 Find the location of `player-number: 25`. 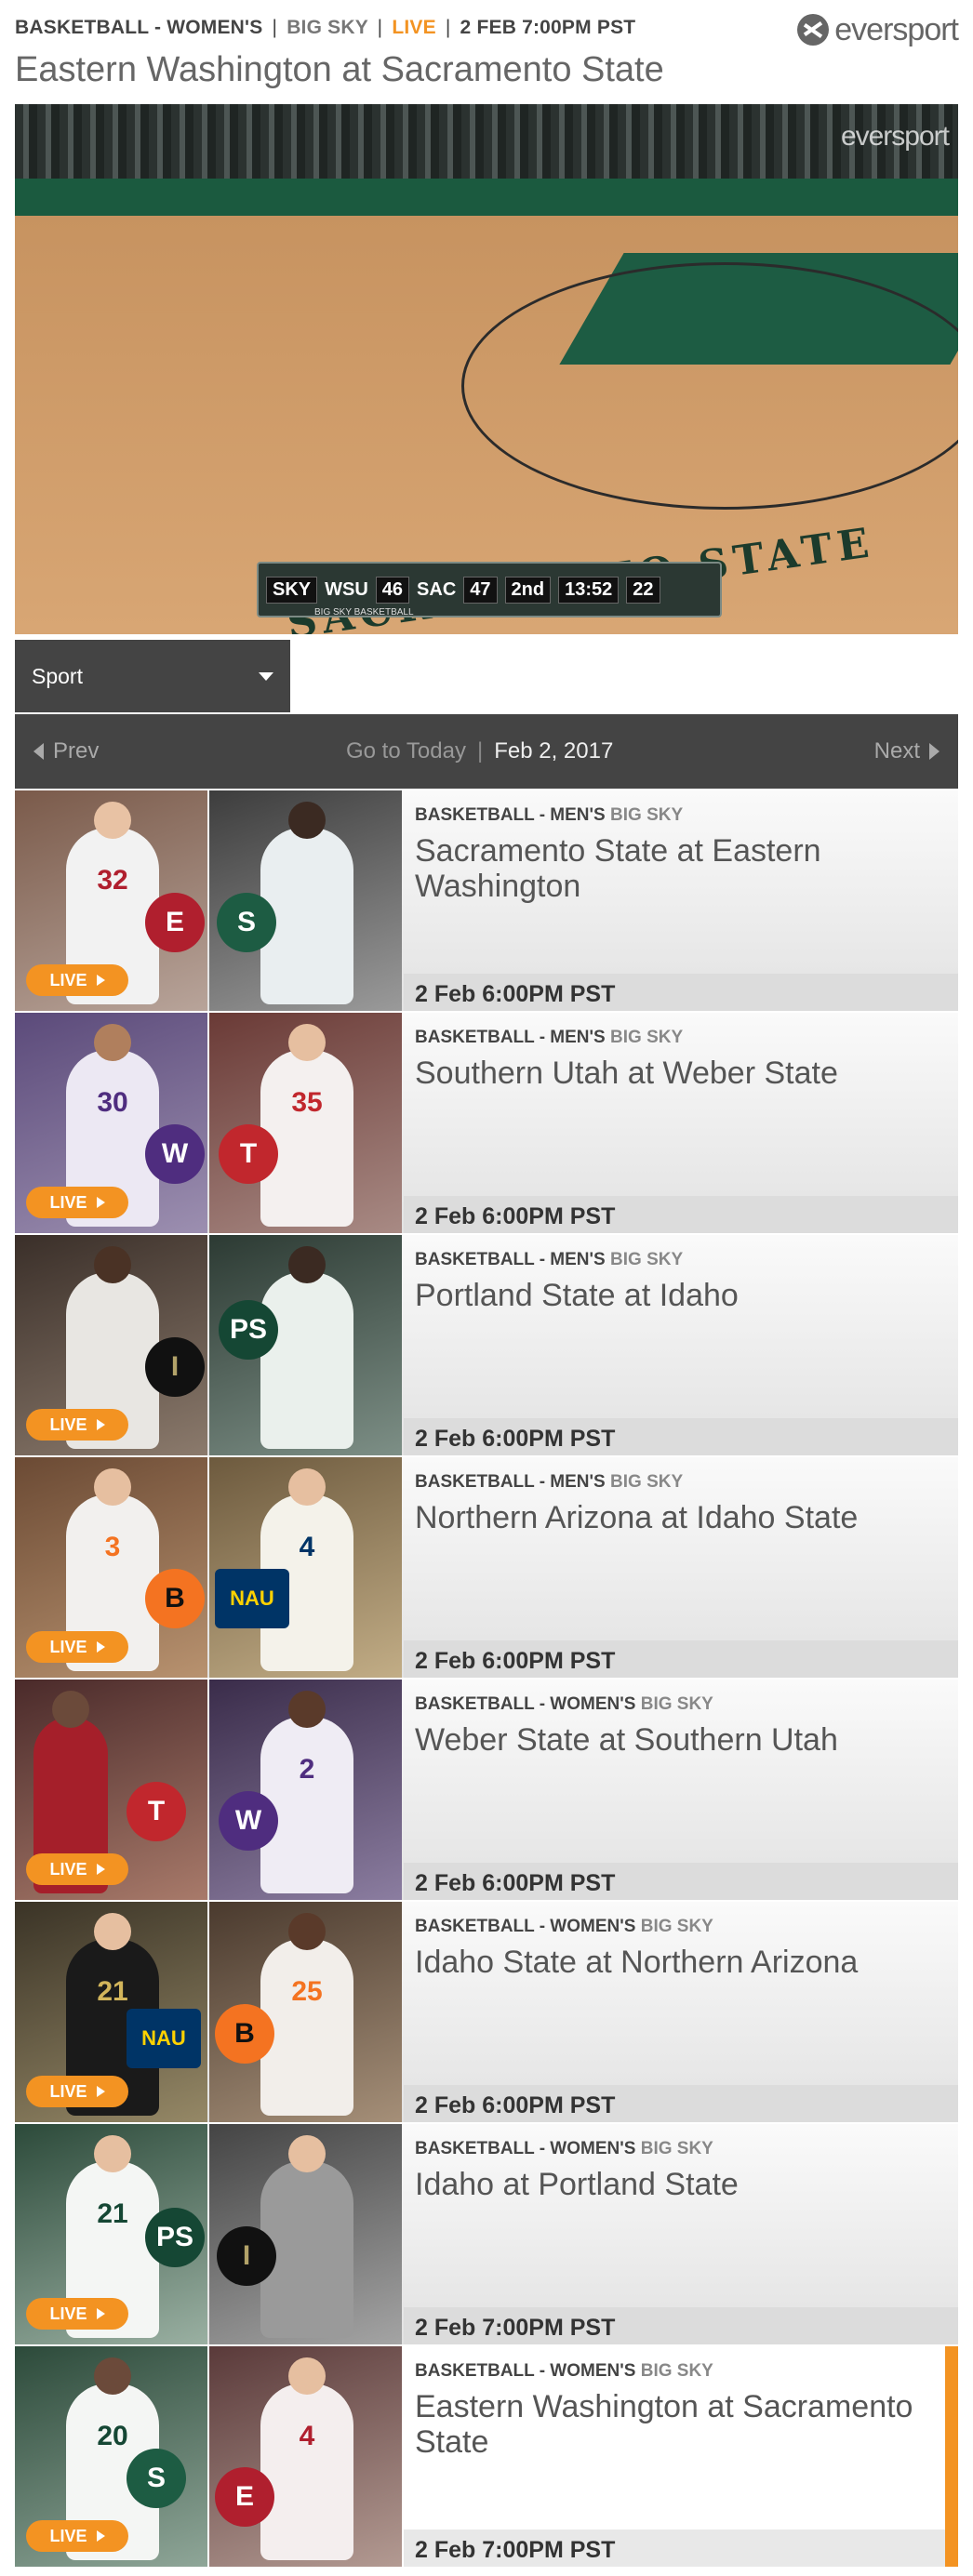

player-number: 25 is located at coordinates (307, 1991).